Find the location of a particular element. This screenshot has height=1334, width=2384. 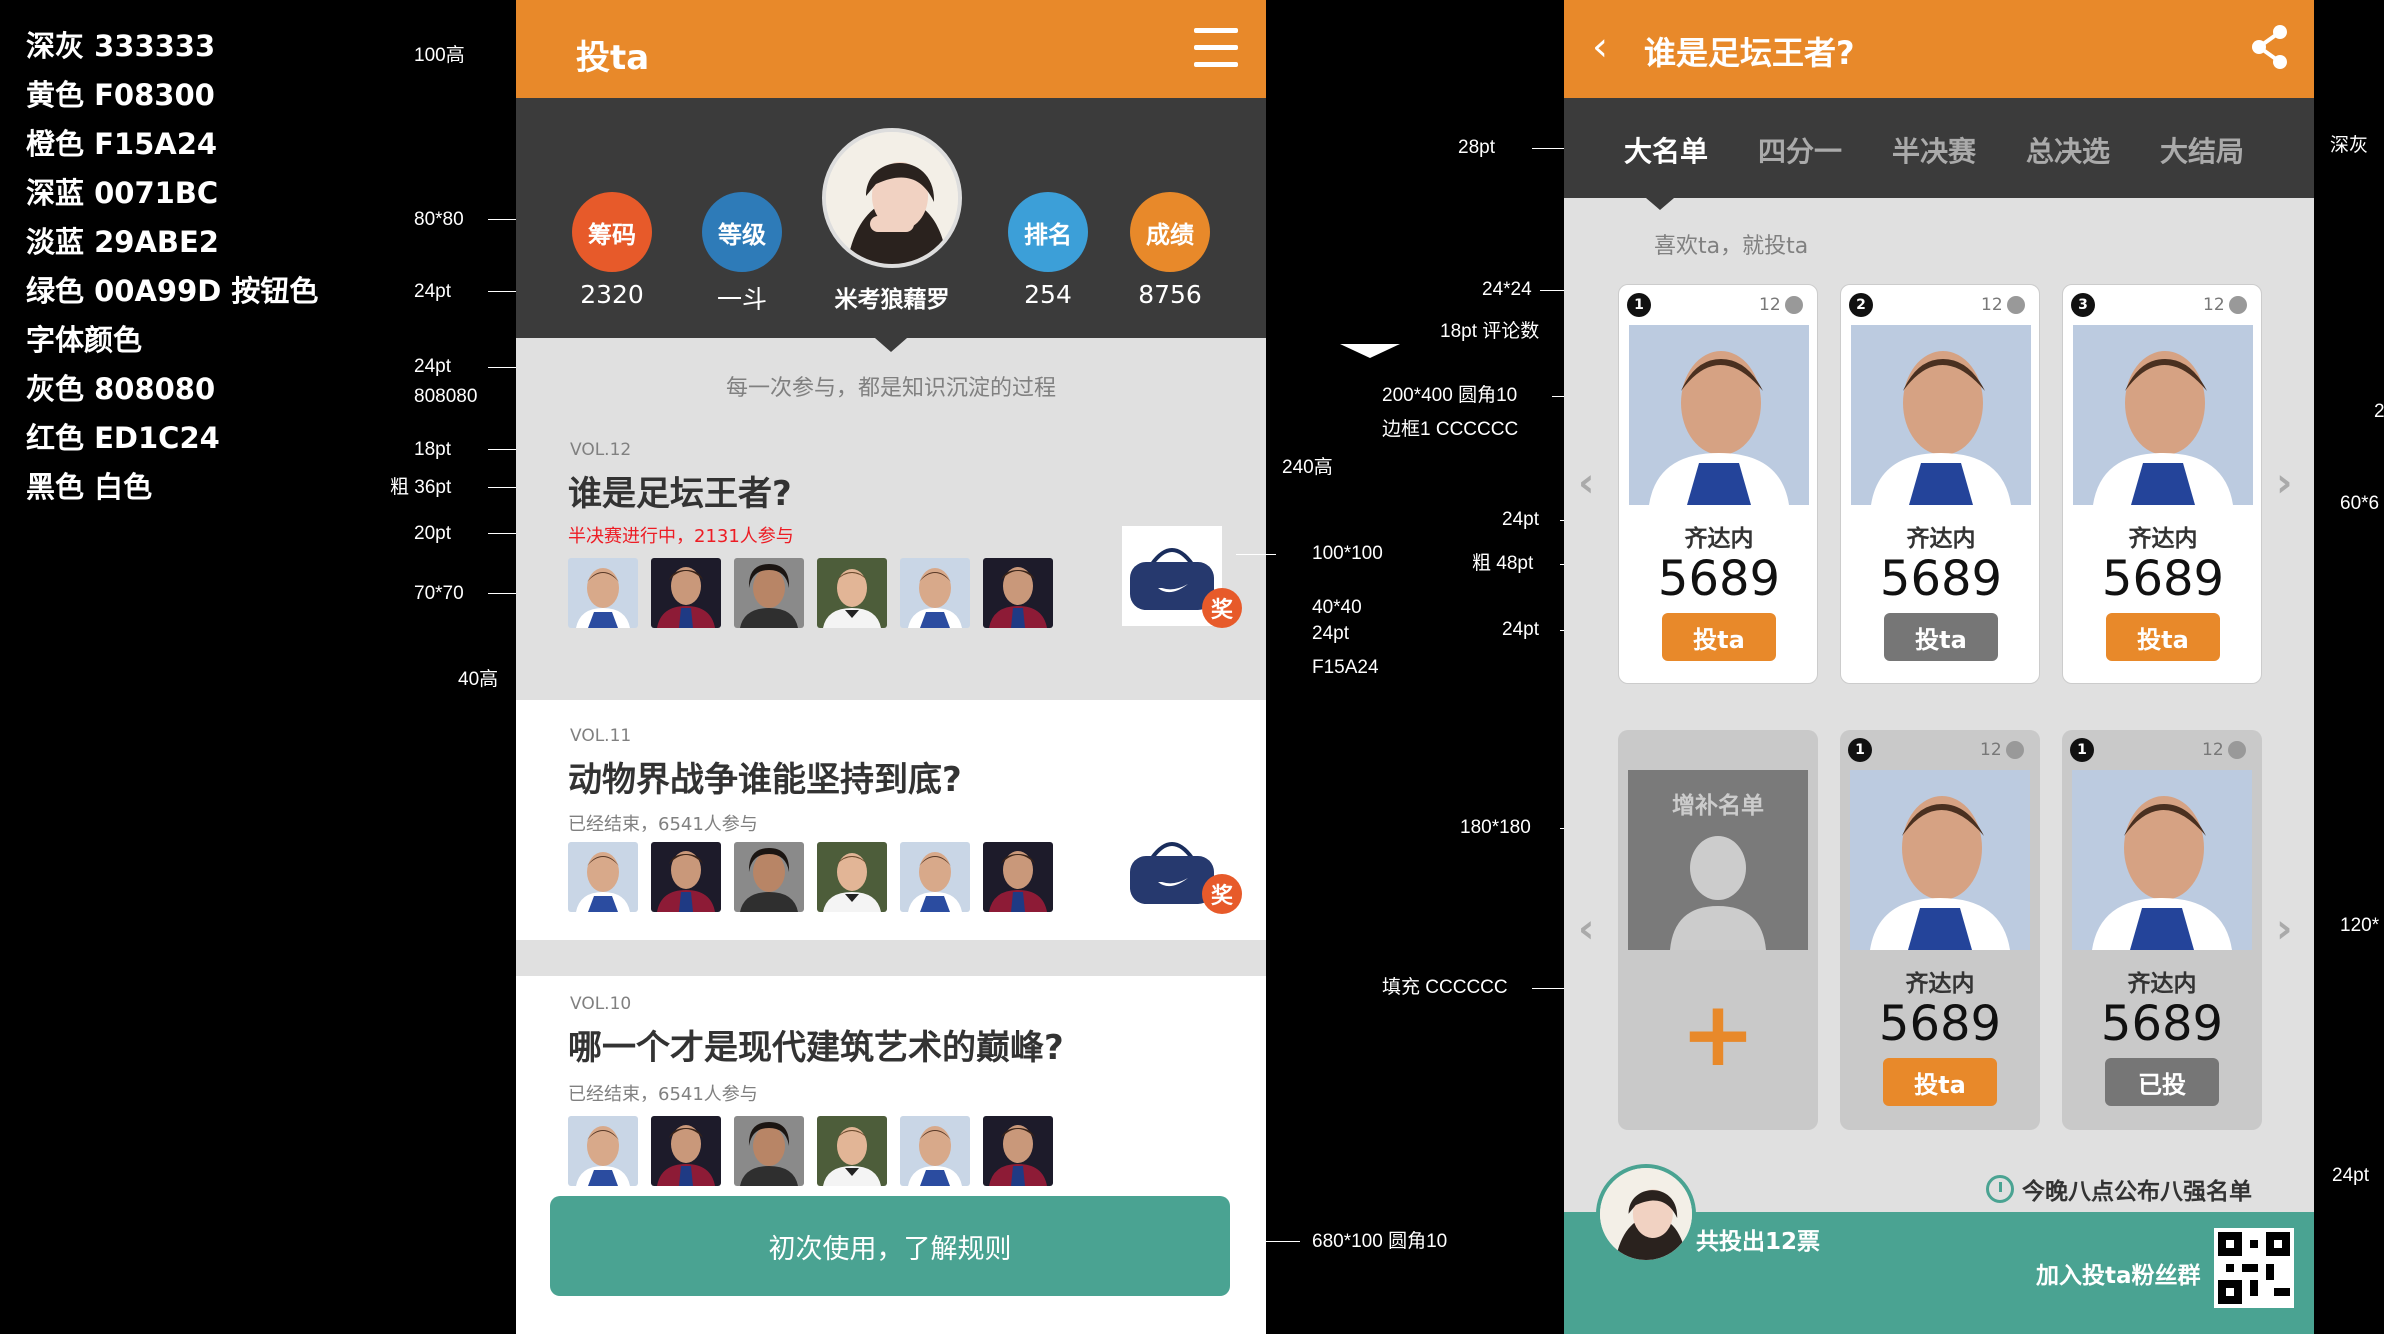

spec-note: 填充 CCCCCC is located at coordinates (1445, 987).